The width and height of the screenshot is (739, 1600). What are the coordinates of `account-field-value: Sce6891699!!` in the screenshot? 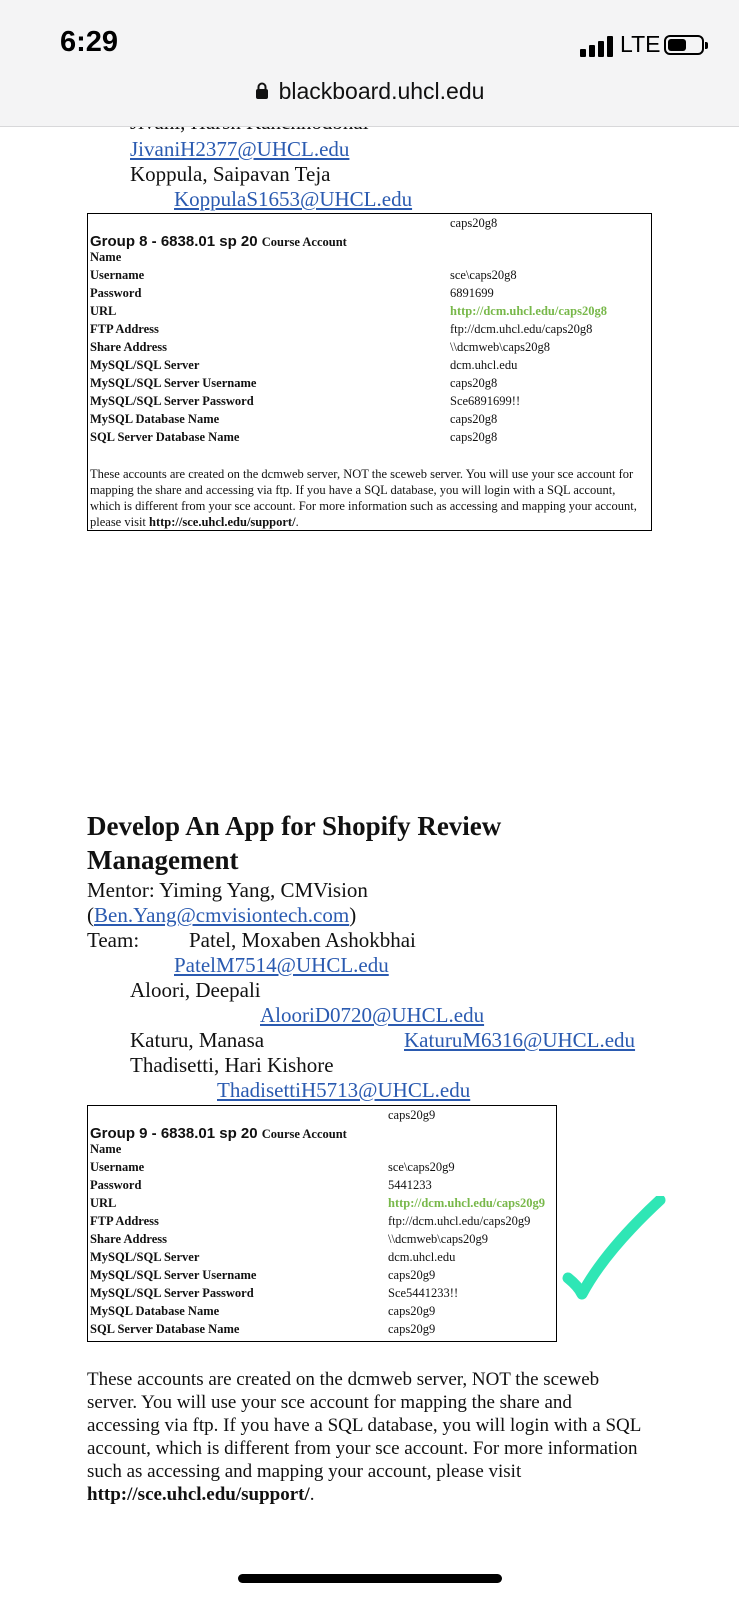 It's located at (485, 401).